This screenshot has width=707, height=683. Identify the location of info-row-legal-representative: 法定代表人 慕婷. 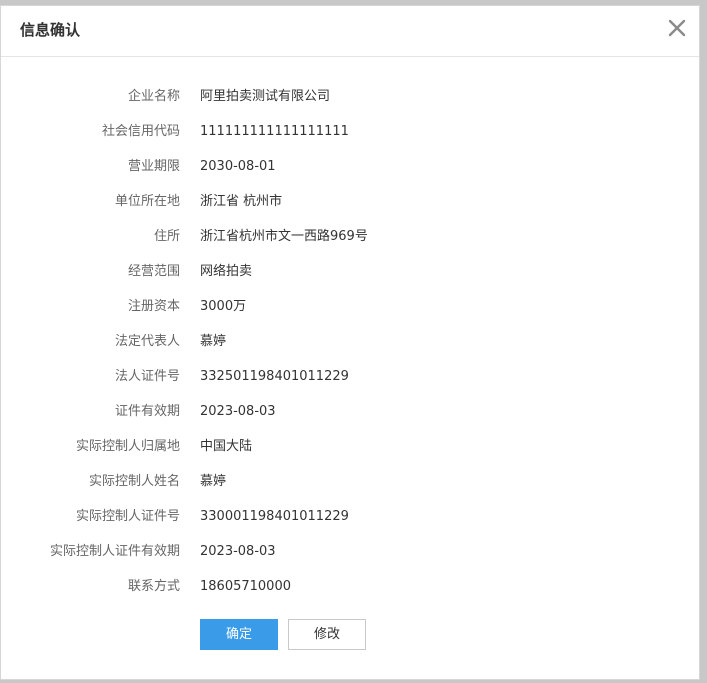
(350, 342).